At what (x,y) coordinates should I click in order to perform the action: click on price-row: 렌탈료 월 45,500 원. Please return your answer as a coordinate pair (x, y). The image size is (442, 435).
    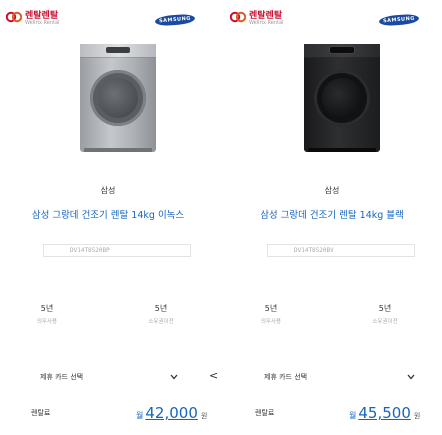
    Looking at the image, I should click on (338, 413).